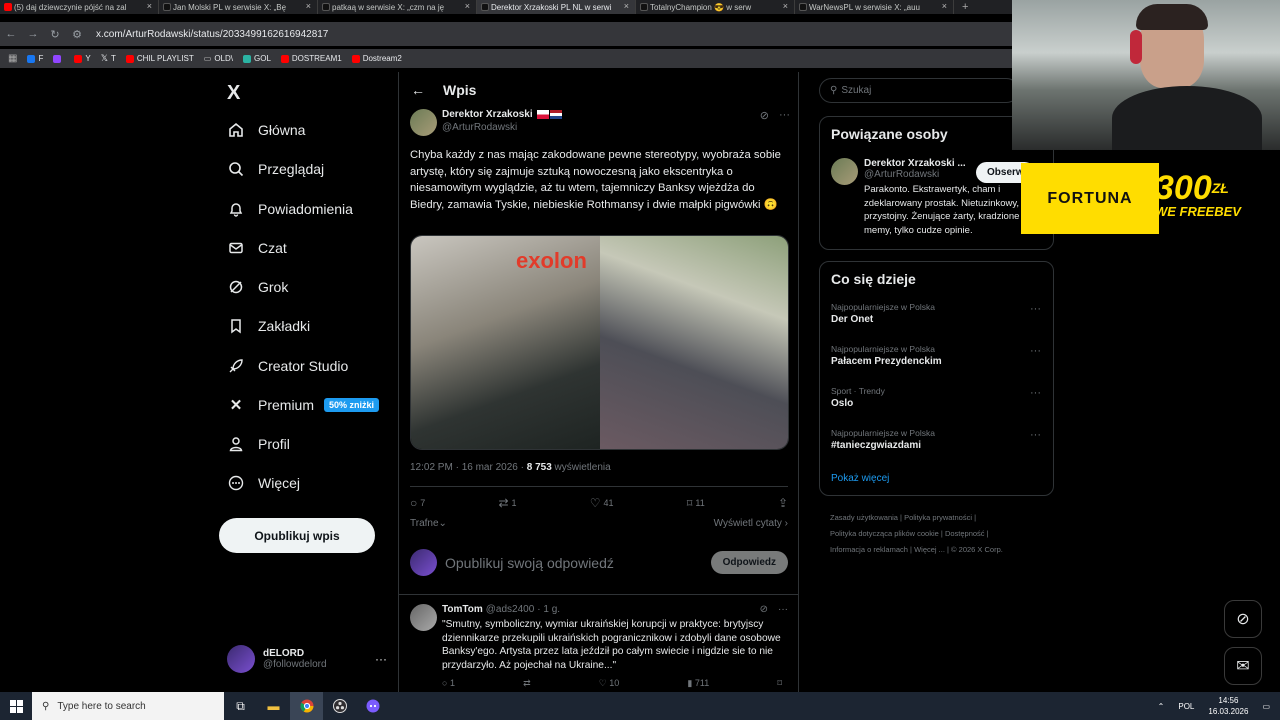 Image resolution: width=1280 pixels, height=720 pixels. Describe the element at coordinates (82, 58) in the screenshot. I see `bookmark-item: Y` at that location.